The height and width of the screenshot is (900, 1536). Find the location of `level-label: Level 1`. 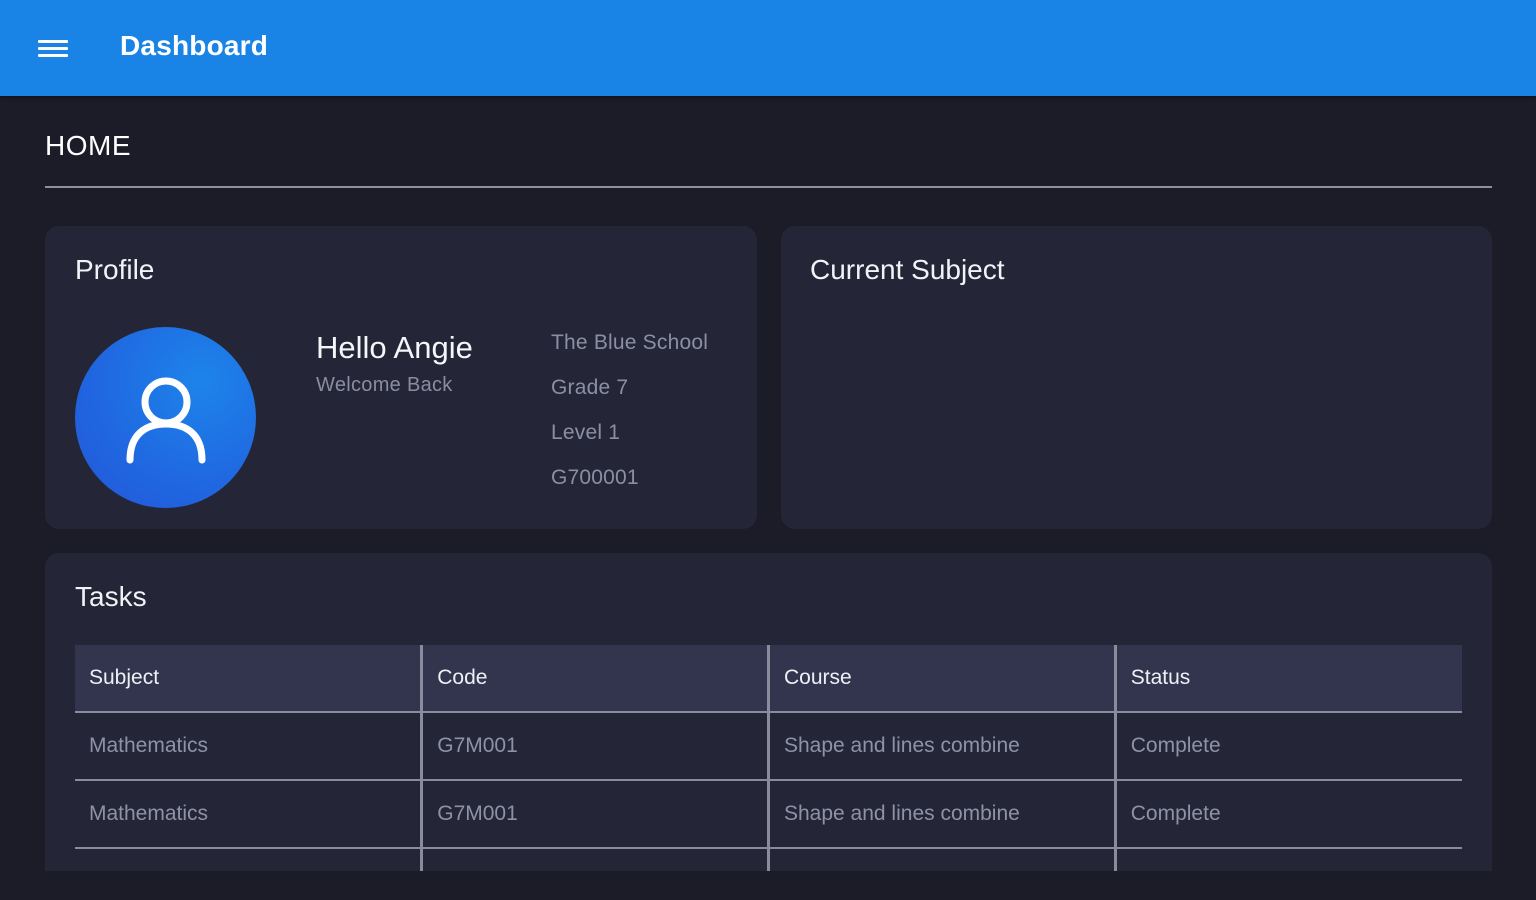

level-label: Level 1 is located at coordinates (586, 432).